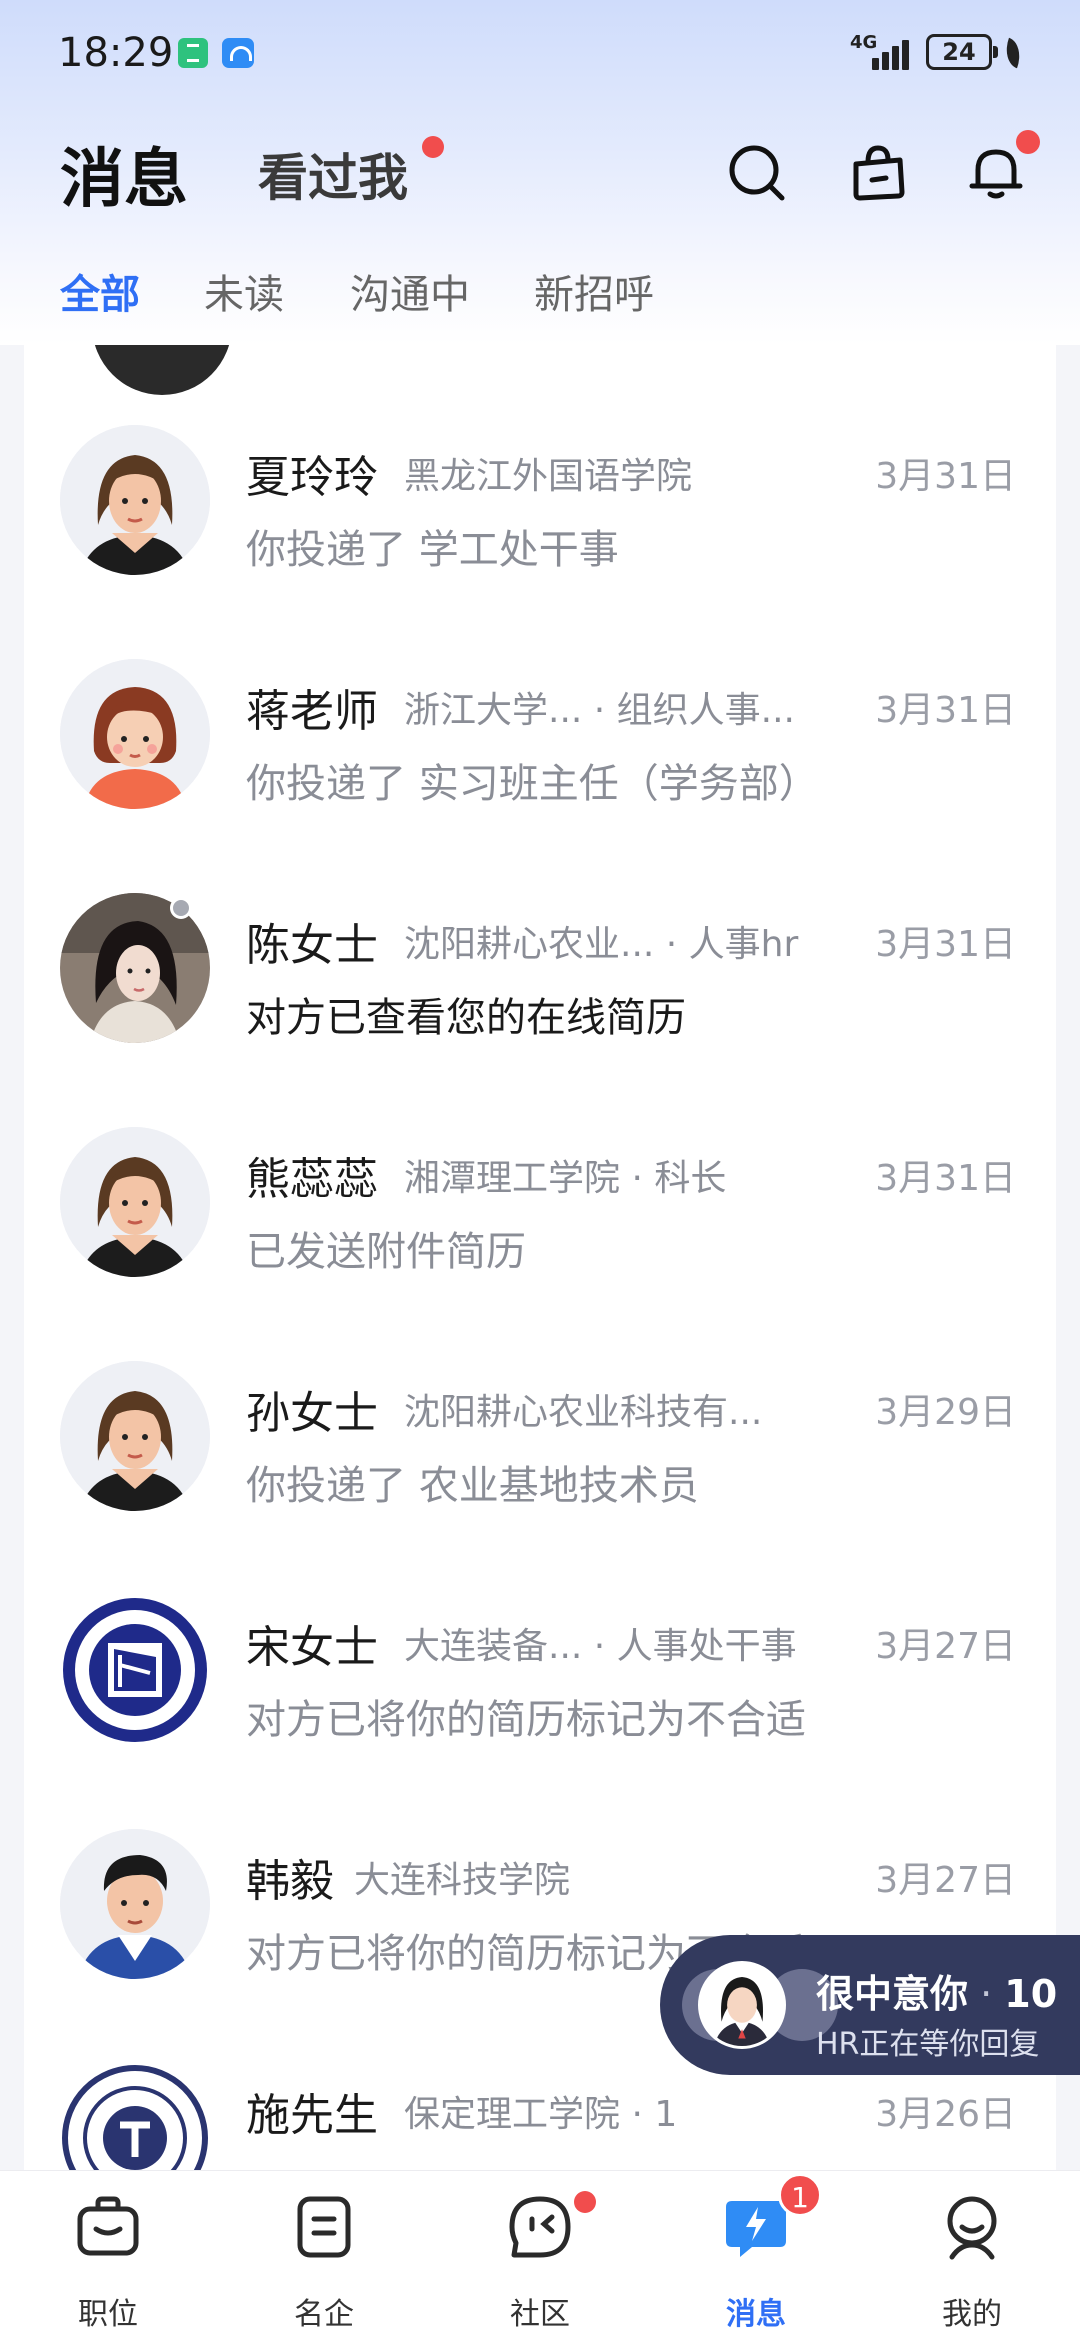  What do you see at coordinates (108, 2314) in the screenshot?
I see `nav-label: 职位` at bounding box center [108, 2314].